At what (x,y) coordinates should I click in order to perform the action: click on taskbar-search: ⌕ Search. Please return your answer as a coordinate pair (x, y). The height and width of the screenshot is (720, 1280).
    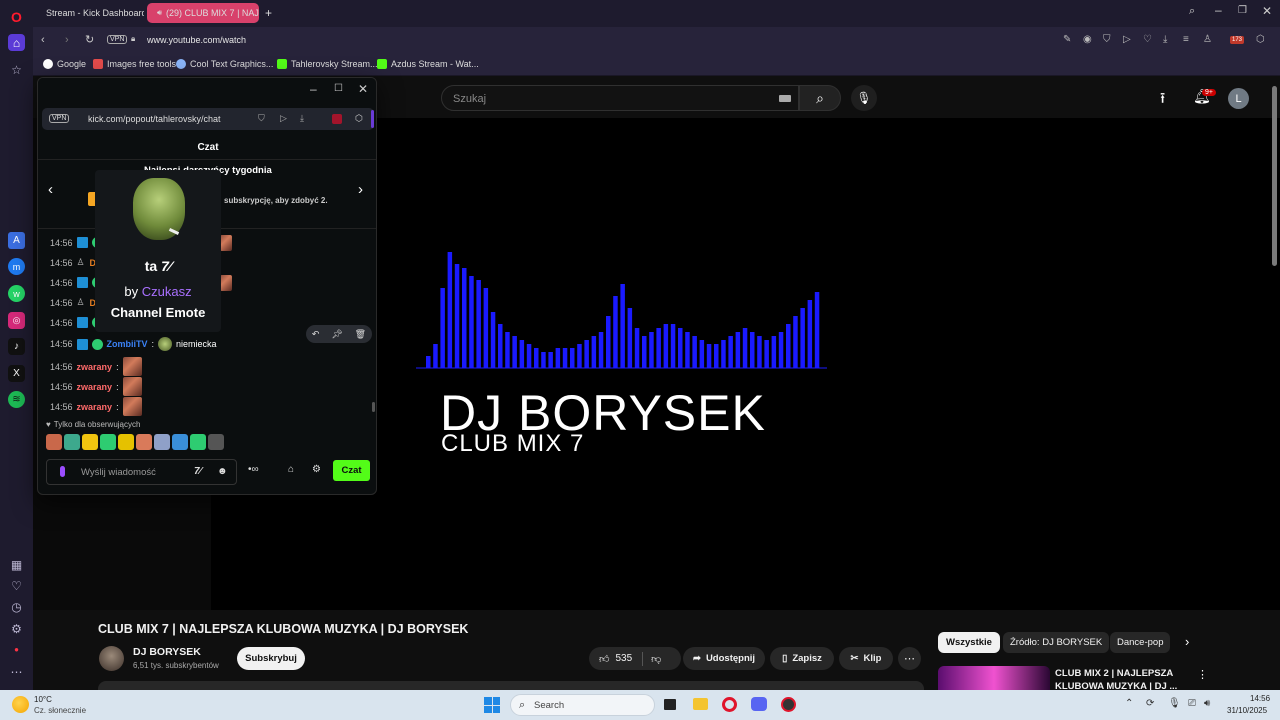
    Looking at the image, I should click on (582, 705).